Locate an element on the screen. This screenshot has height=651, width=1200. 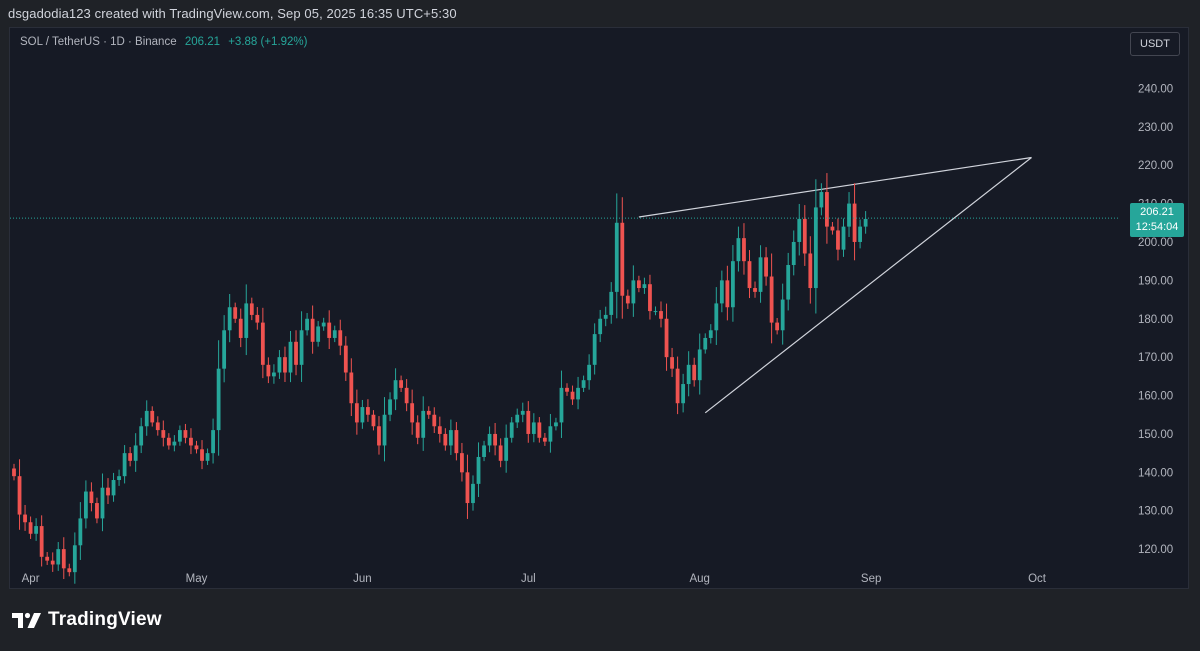
lower-trendline is located at coordinates (868, 285).